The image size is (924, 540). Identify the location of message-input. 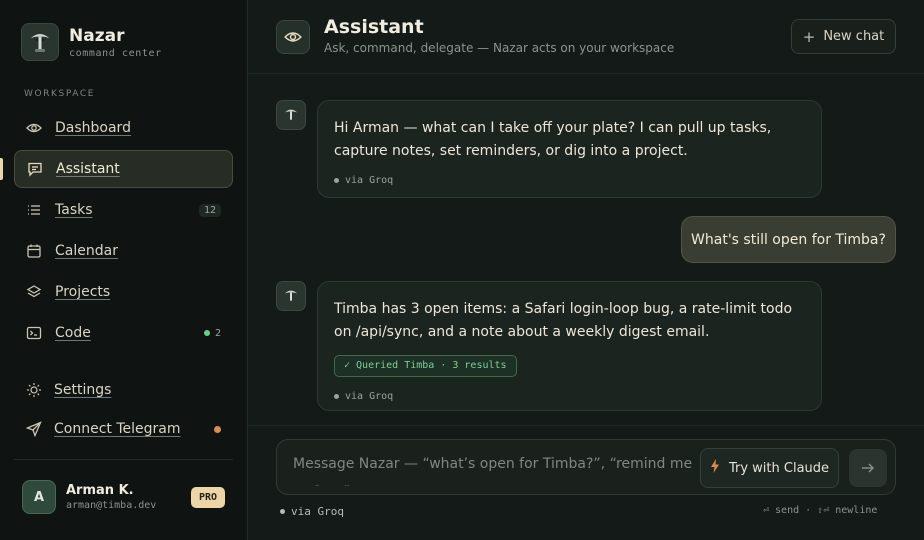
(495, 468).